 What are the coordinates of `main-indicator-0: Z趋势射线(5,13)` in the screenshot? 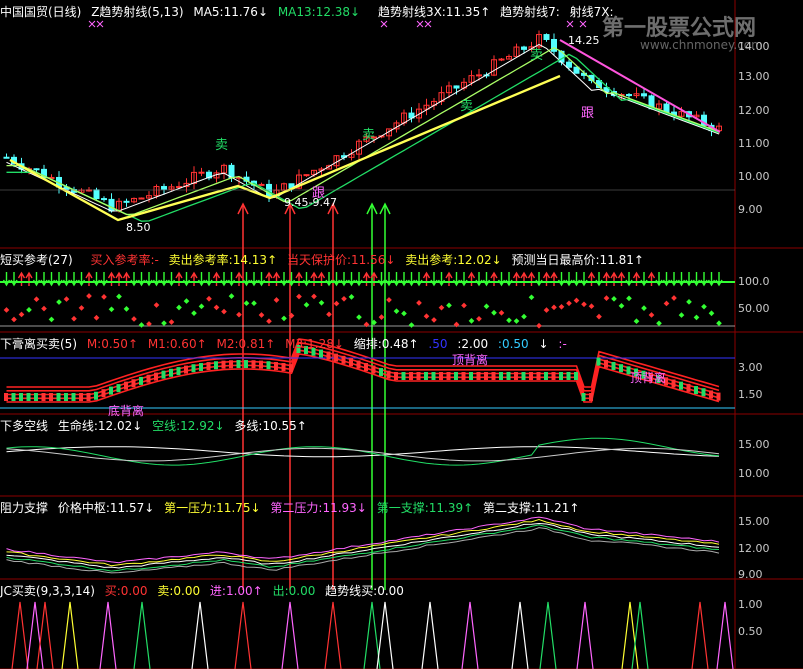 It's located at (137, 12).